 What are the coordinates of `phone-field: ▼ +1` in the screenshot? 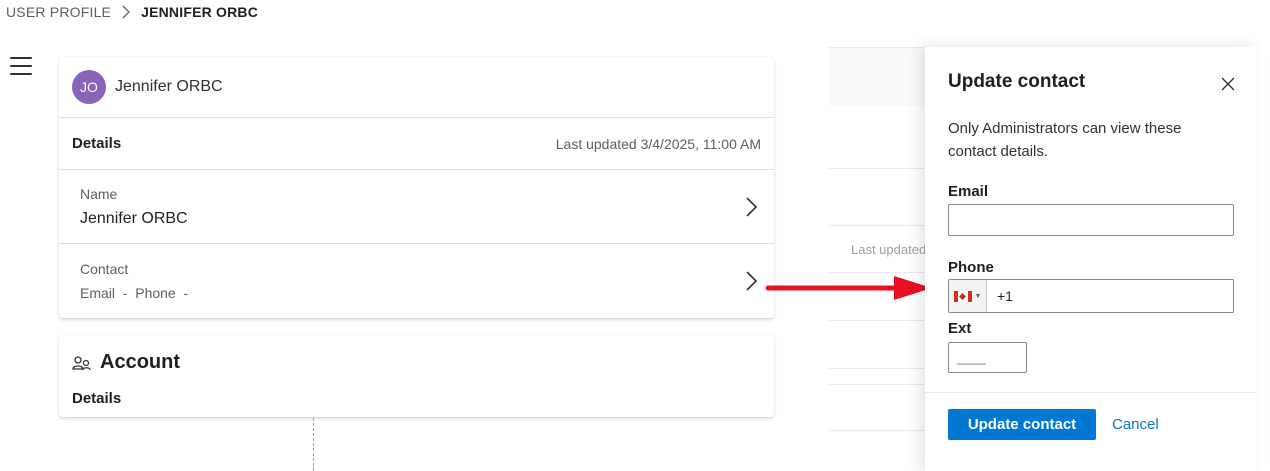 It's located at (1091, 296).